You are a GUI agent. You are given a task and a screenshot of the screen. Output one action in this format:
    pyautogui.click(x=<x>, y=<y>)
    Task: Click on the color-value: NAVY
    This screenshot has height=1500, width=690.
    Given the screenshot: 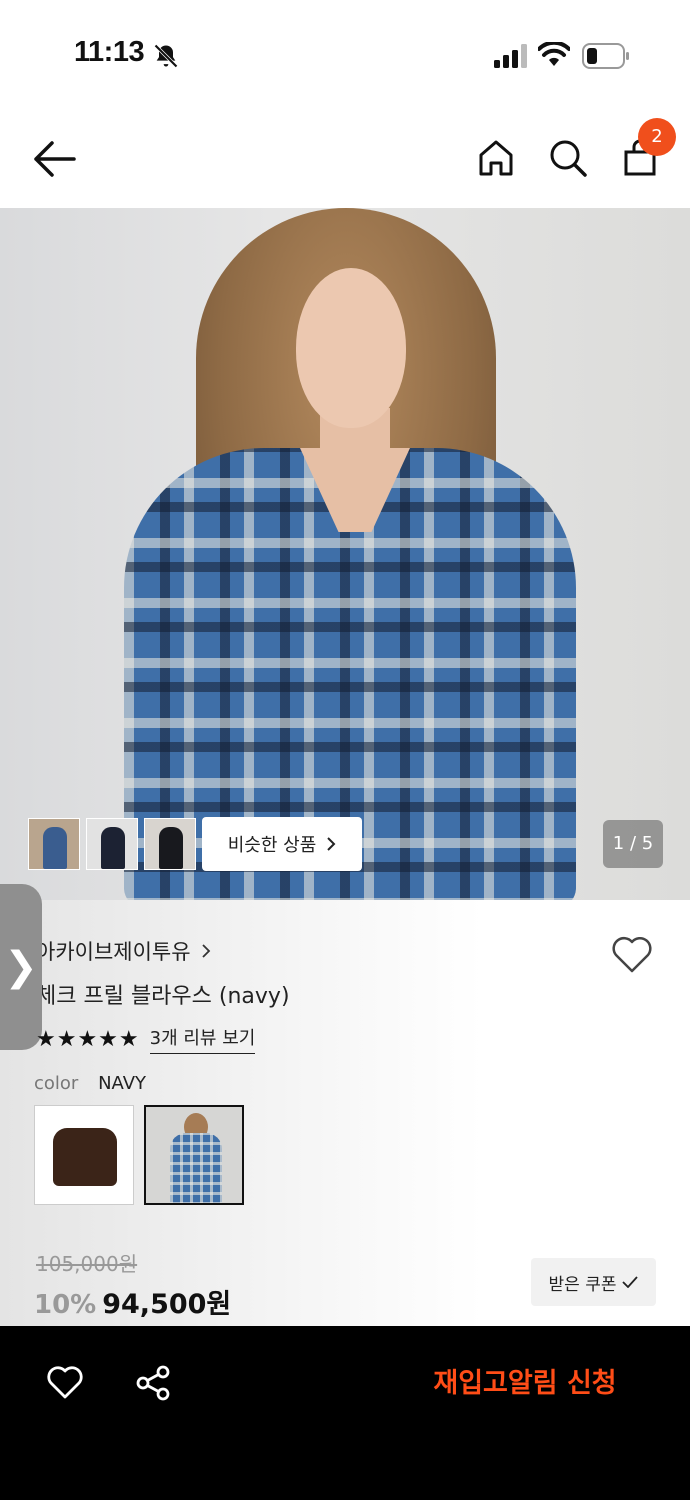 What is the action you would take?
    pyautogui.click(x=122, y=1083)
    